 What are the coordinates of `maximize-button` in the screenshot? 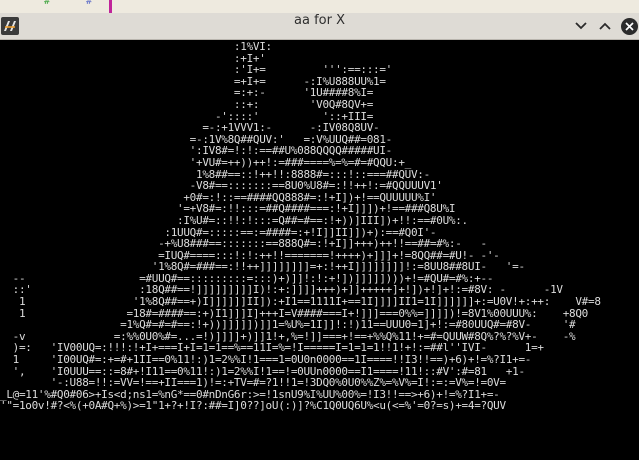 It's located at (605, 26).